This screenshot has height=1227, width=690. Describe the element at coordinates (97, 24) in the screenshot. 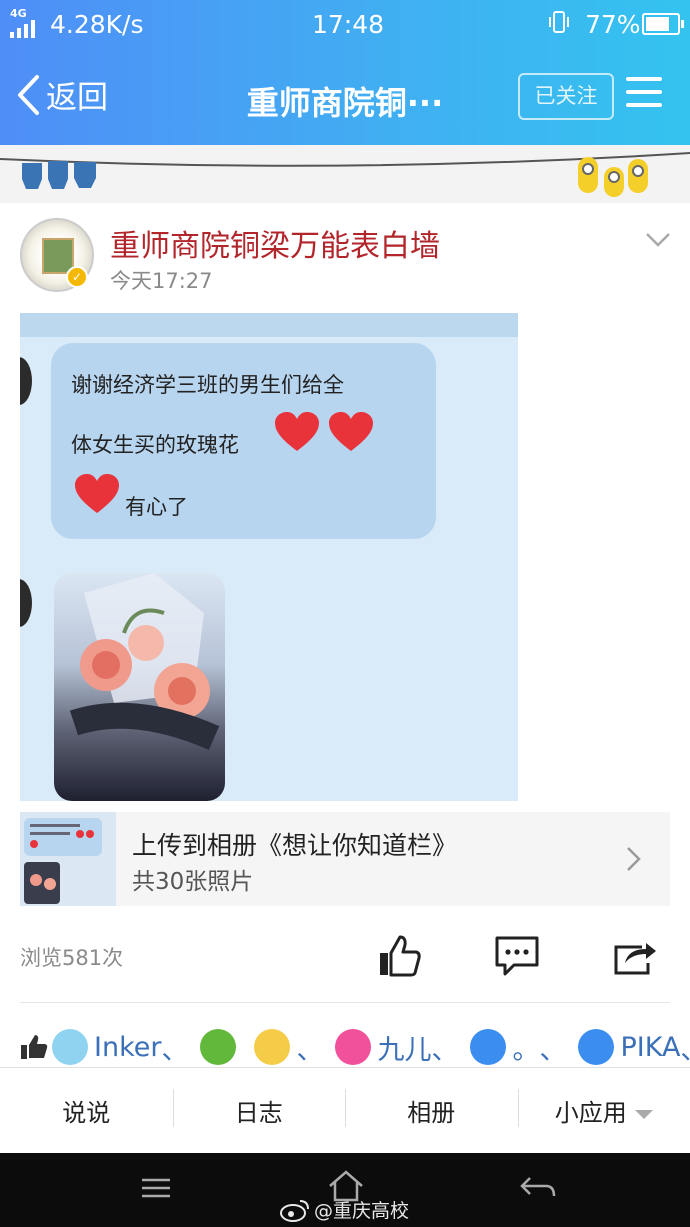

I see `network-speed: 4.28K/s` at that location.